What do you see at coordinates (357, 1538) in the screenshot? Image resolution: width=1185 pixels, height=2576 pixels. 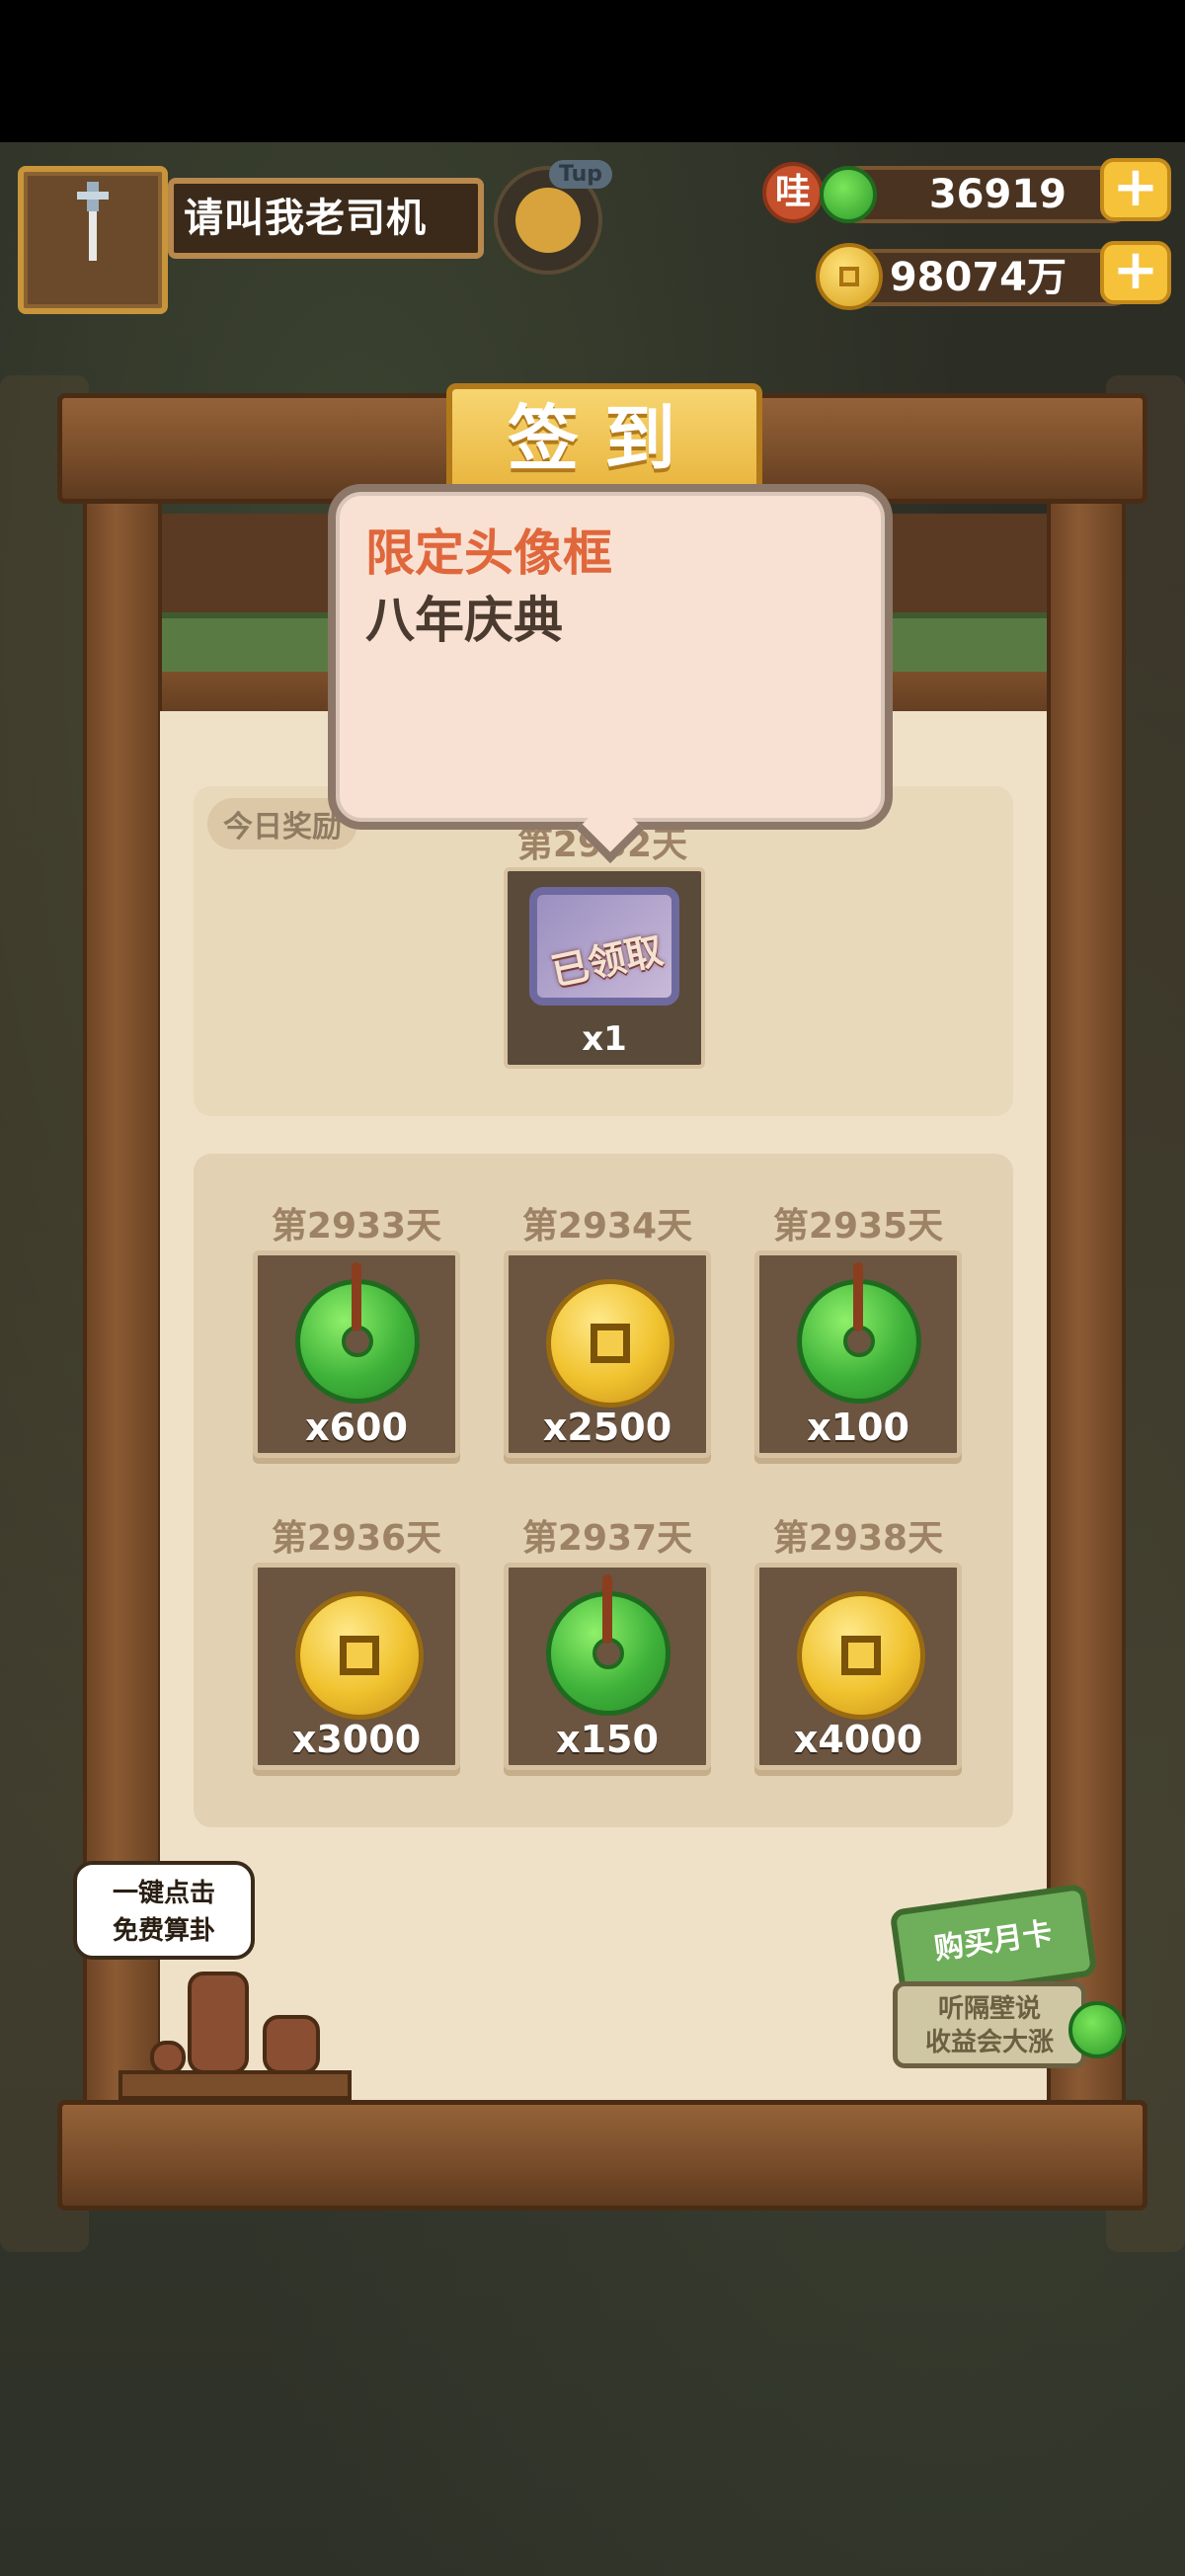 I see `day-label: 第2936天` at bounding box center [357, 1538].